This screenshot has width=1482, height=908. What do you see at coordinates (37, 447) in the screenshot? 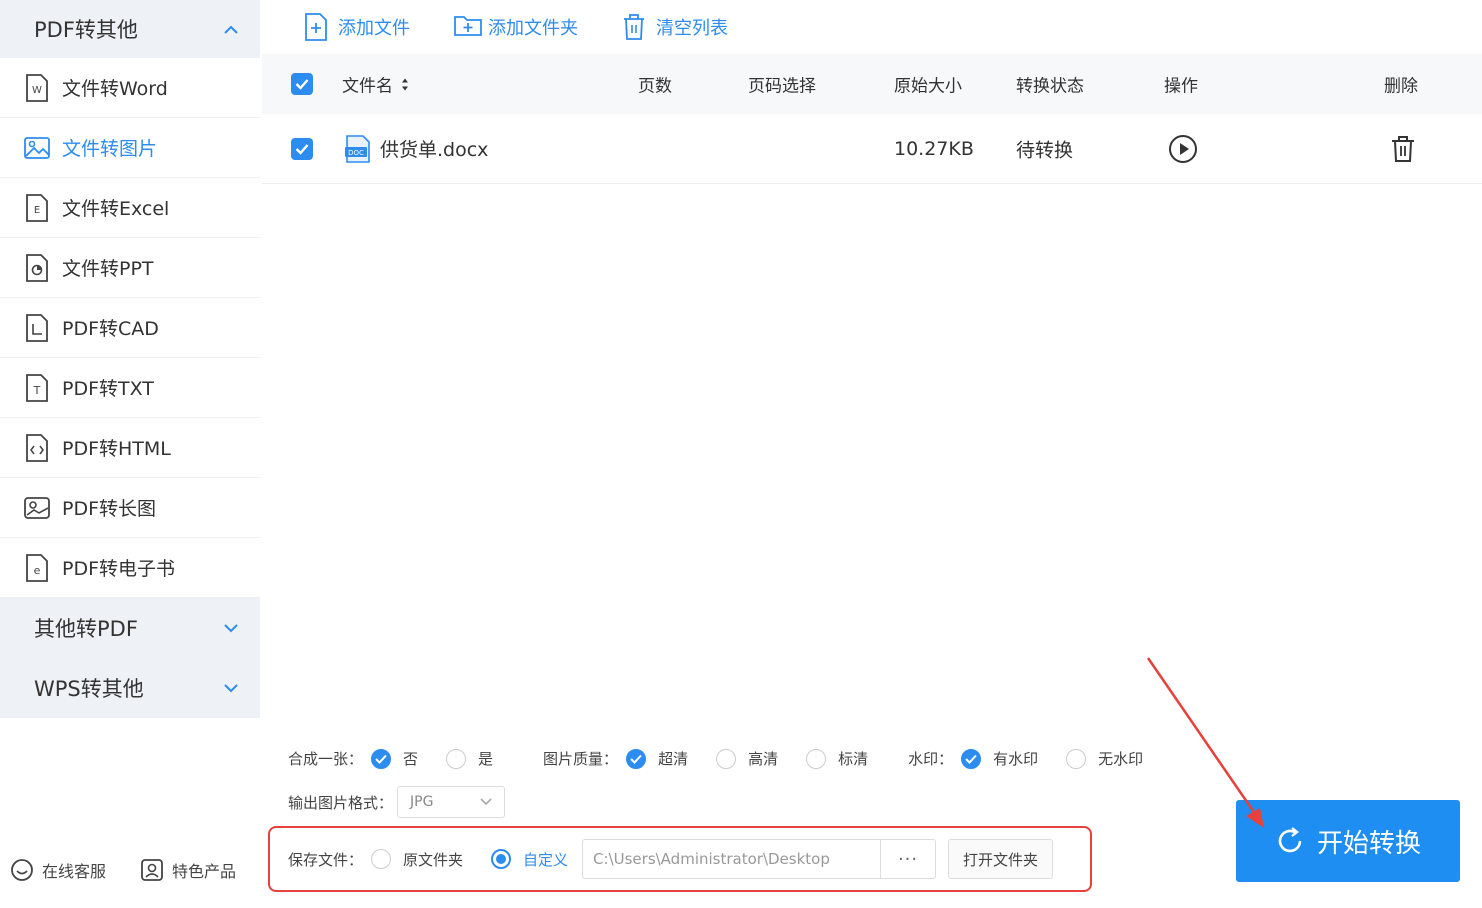
I see `html-file-icon` at bounding box center [37, 447].